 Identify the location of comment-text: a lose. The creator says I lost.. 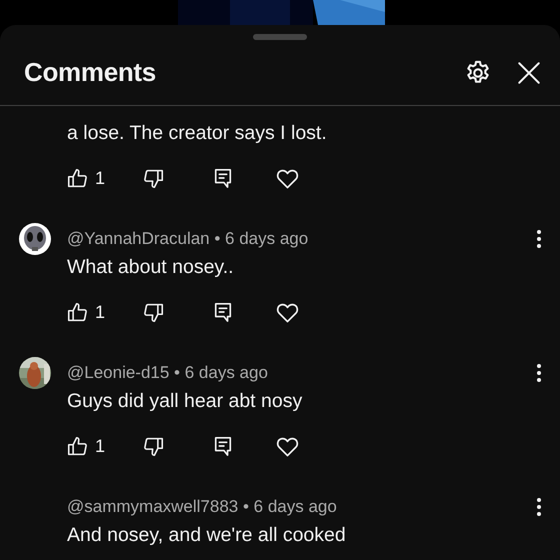
(197, 133).